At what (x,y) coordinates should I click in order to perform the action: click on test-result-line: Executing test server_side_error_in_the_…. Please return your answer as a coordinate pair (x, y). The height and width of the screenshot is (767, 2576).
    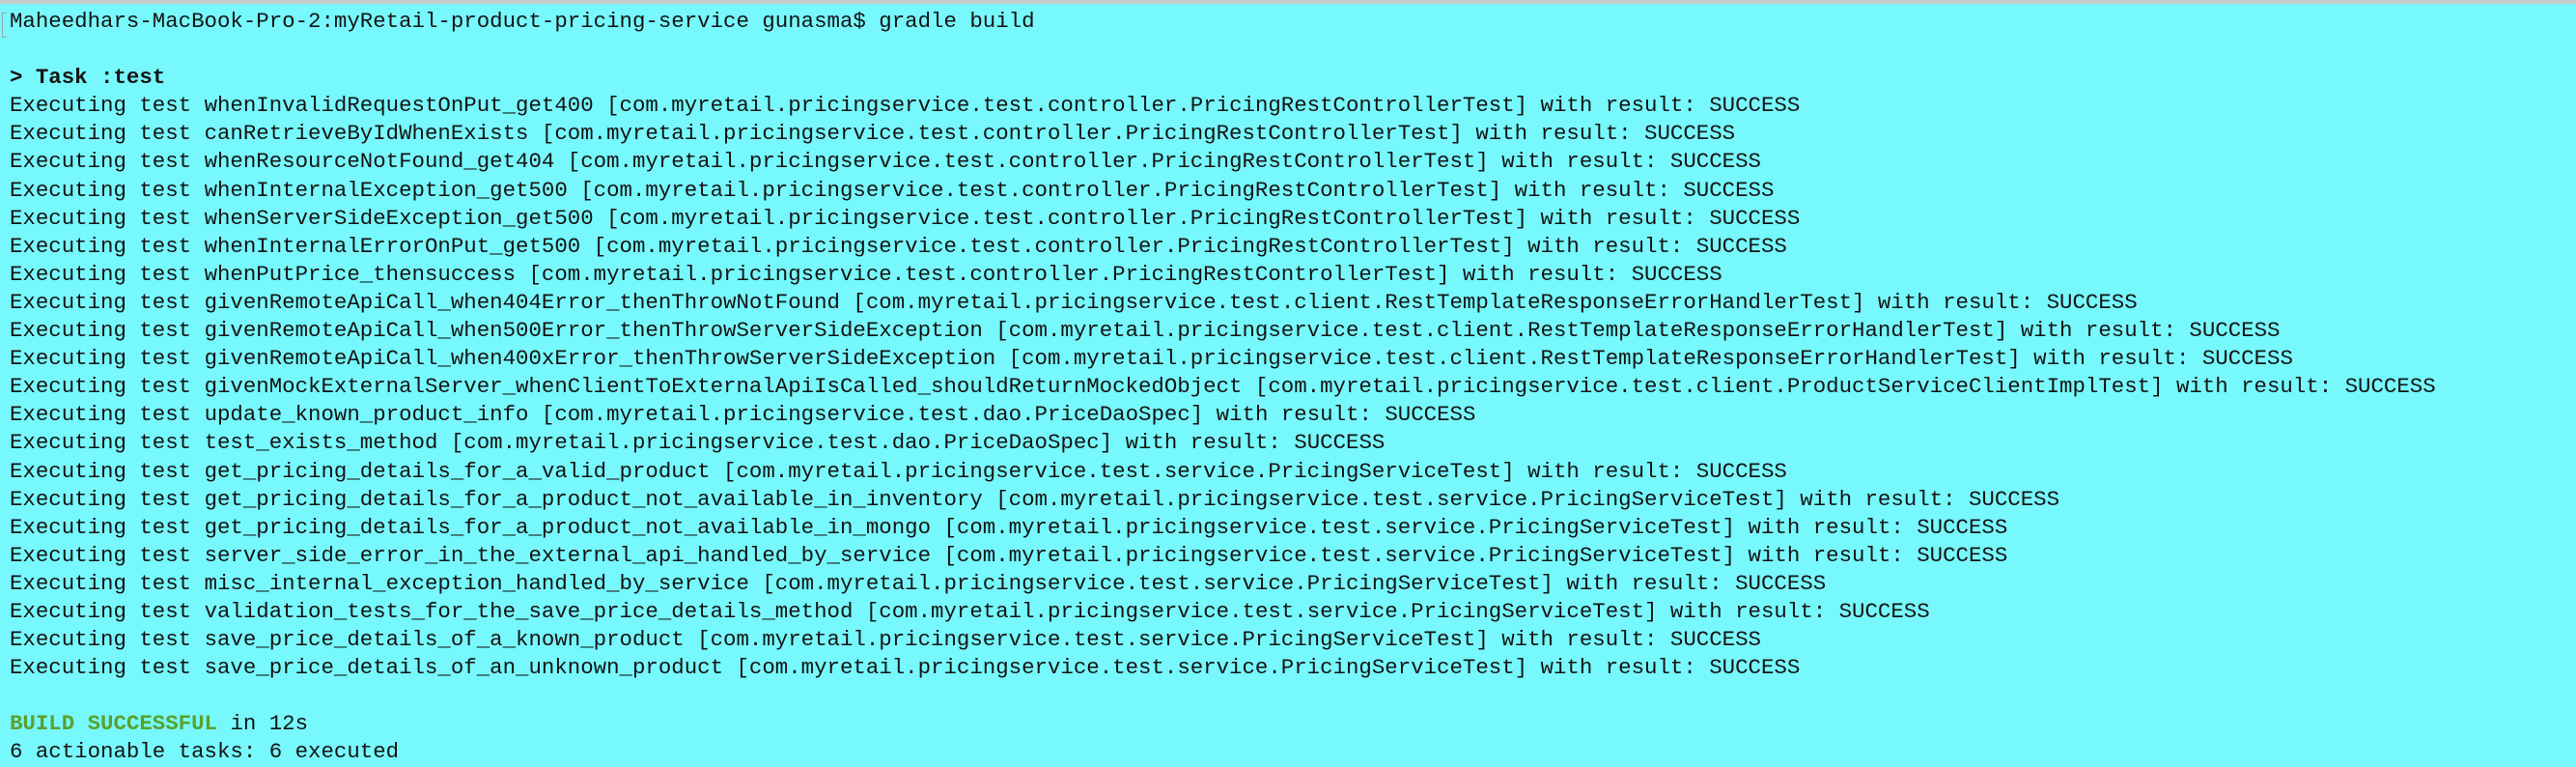
    Looking at the image, I should click on (1009, 555).